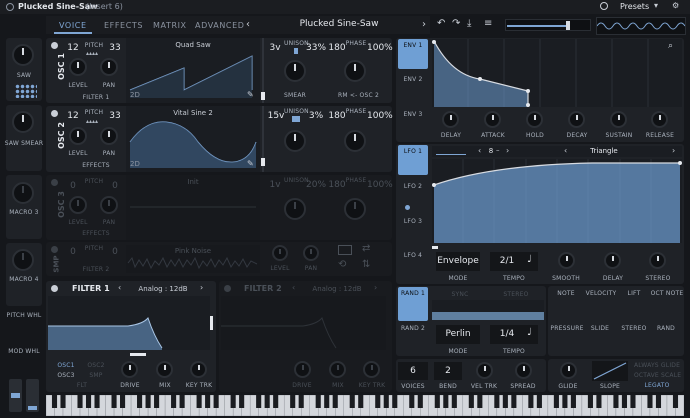 The width and height of the screenshot is (690, 418). Describe the element at coordinates (634, 328) in the screenshot. I see `source-stereo: STEREO` at that location.